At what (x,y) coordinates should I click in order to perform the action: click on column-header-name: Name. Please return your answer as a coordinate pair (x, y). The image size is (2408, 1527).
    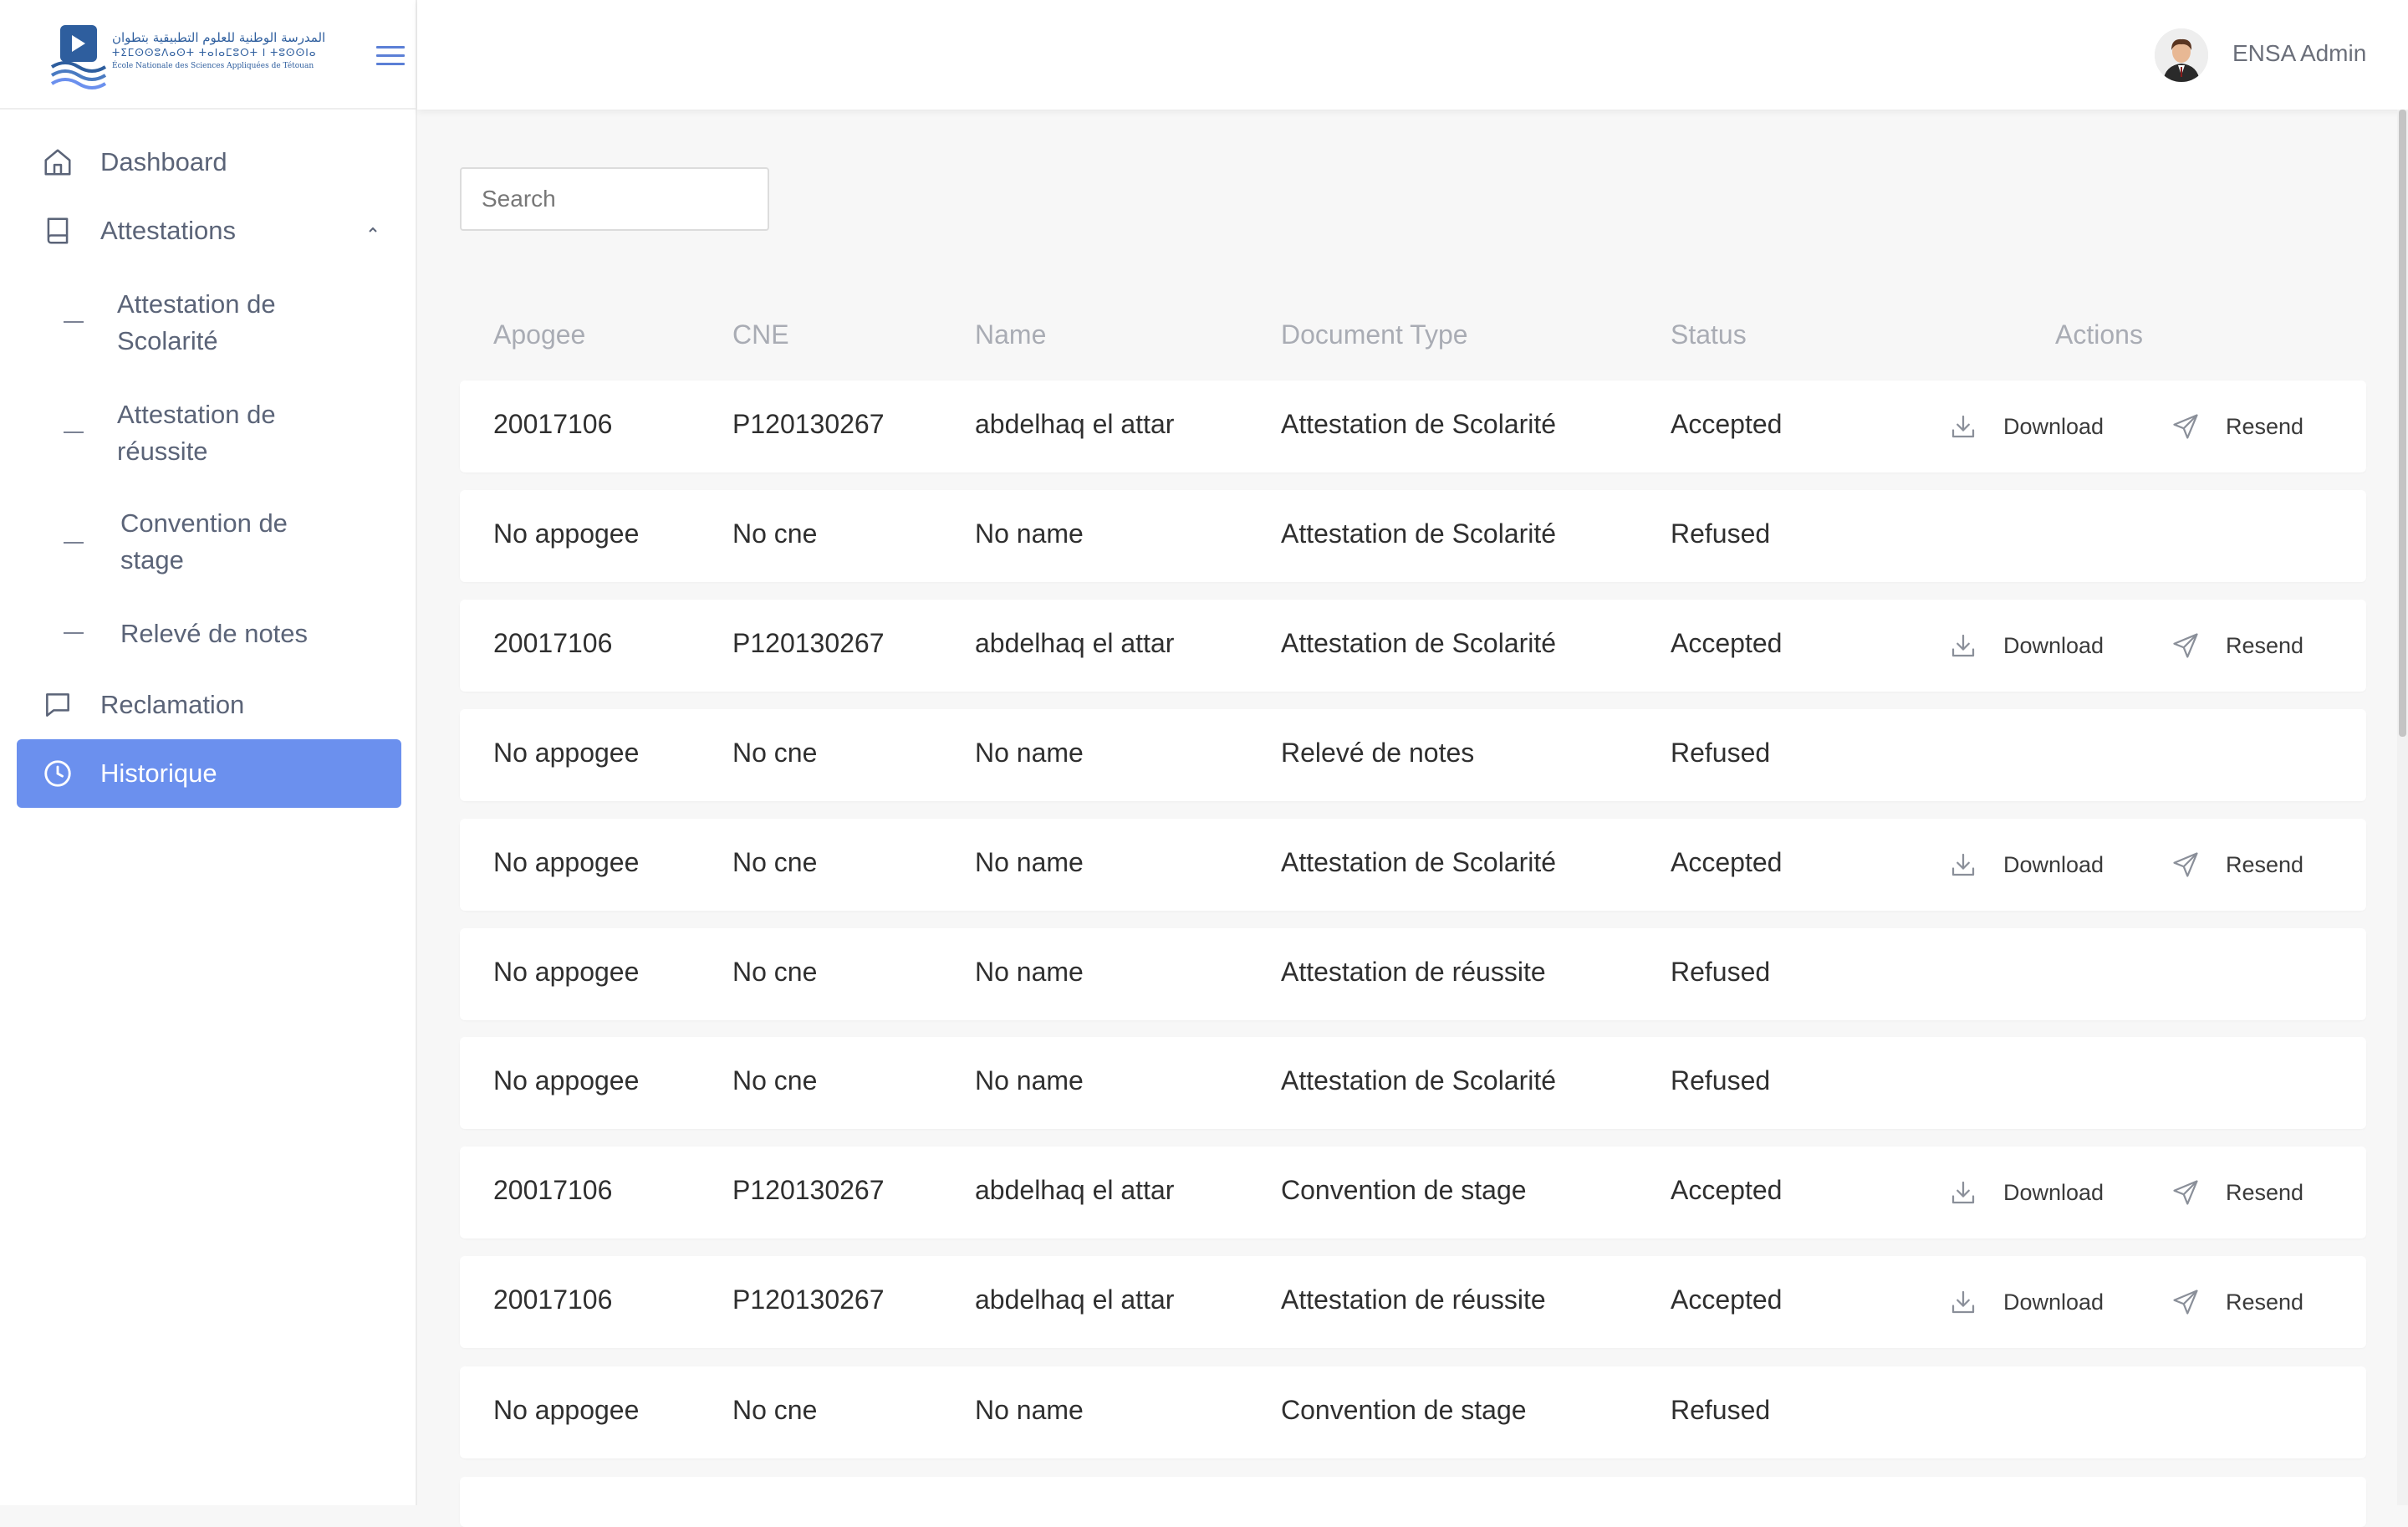
    Looking at the image, I should click on (1011, 335).